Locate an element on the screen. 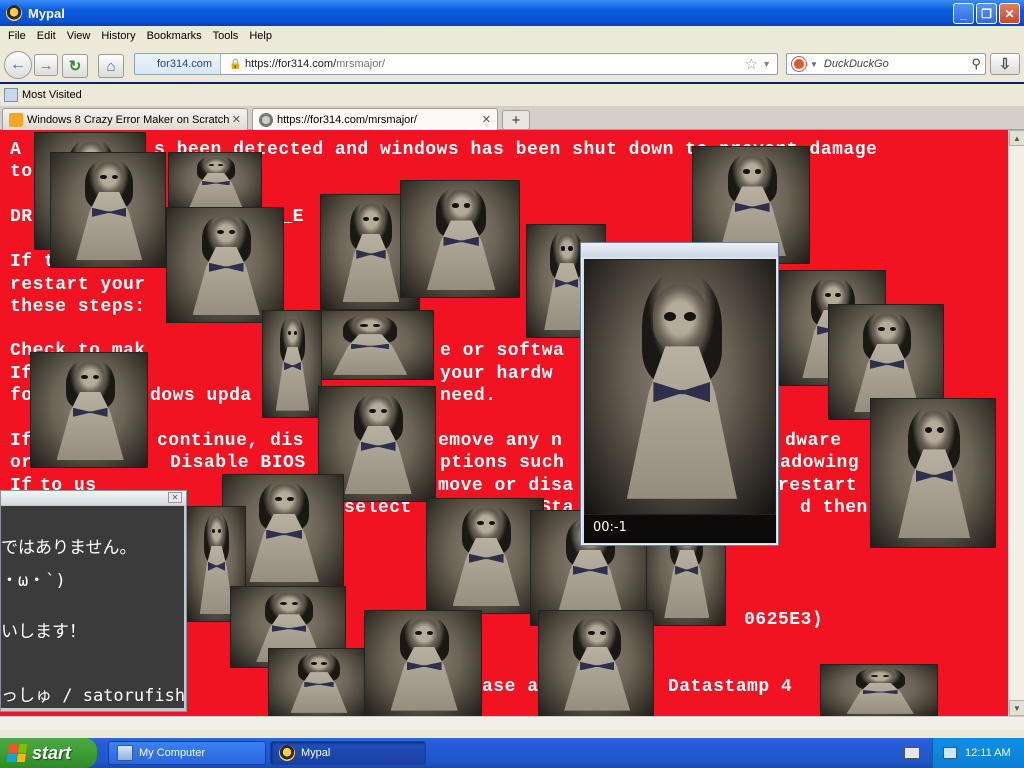 The height and width of the screenshot is (768, 1024). message-line: っしゅ / satorufish is located at coordinates (93, 696).